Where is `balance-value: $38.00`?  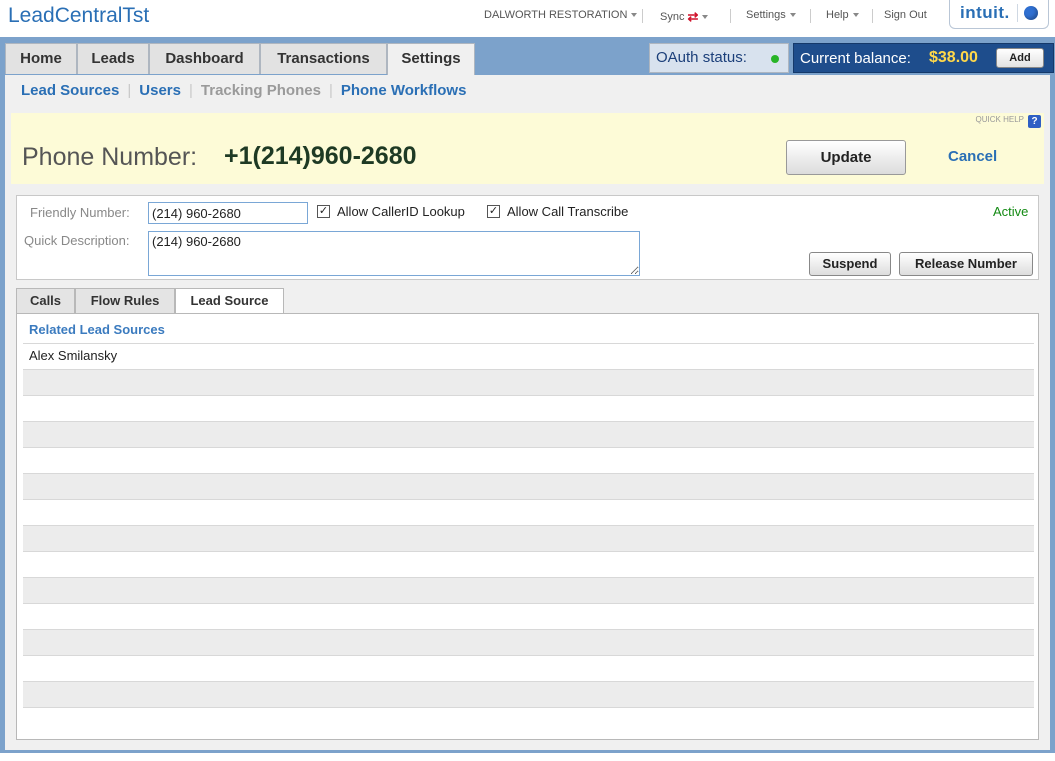
balance-value: $38.00 is located at coordinates (953, 57).